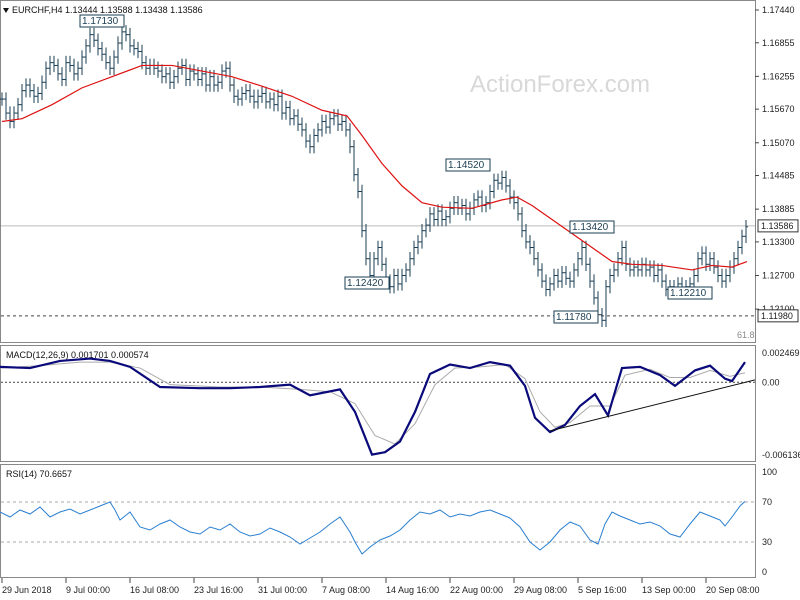 Image resolution: width=800 pixels, height=600 pixels. I want to click on time-tick-label: 29 Jun 2018, so click(27, 590).